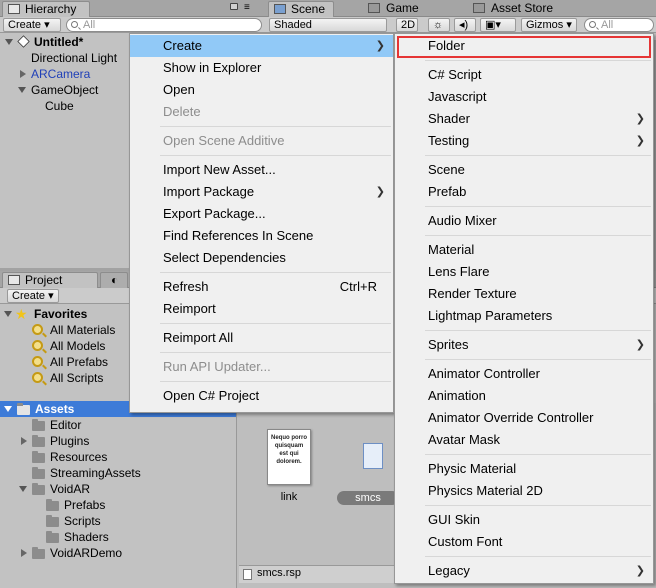  I want to click on menu-item-label: Audio Mixer, so click(462, 220).